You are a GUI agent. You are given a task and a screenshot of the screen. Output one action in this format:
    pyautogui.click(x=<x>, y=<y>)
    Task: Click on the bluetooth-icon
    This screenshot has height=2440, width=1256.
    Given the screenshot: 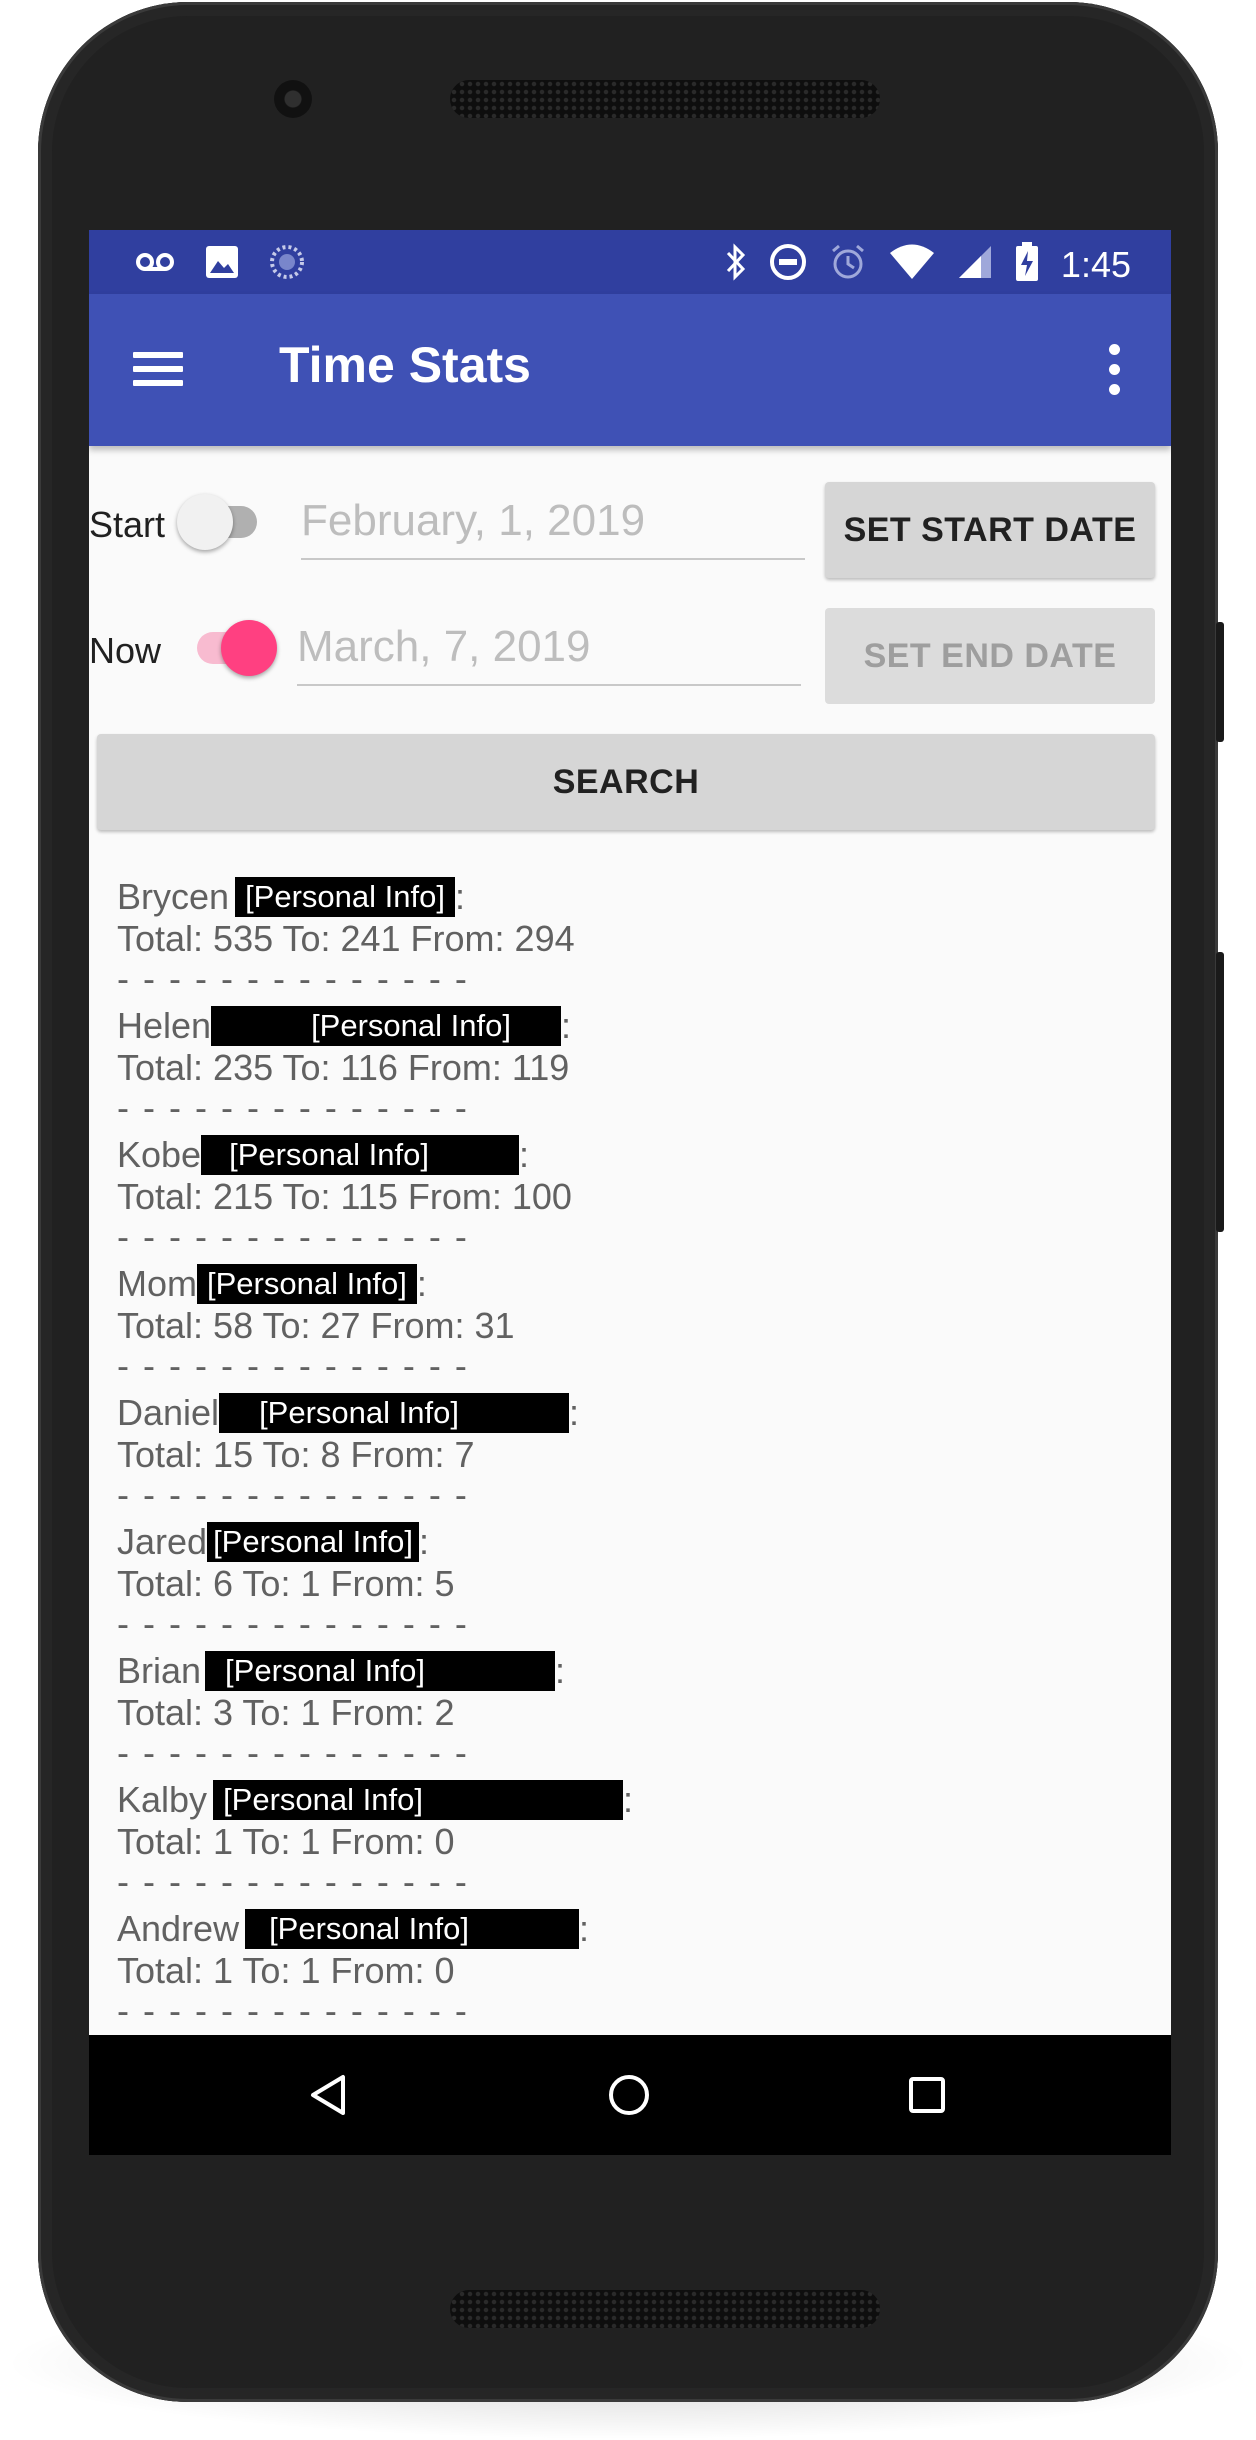 What is the action you would take?
    pyautogui.click(x=736, y=264)
    